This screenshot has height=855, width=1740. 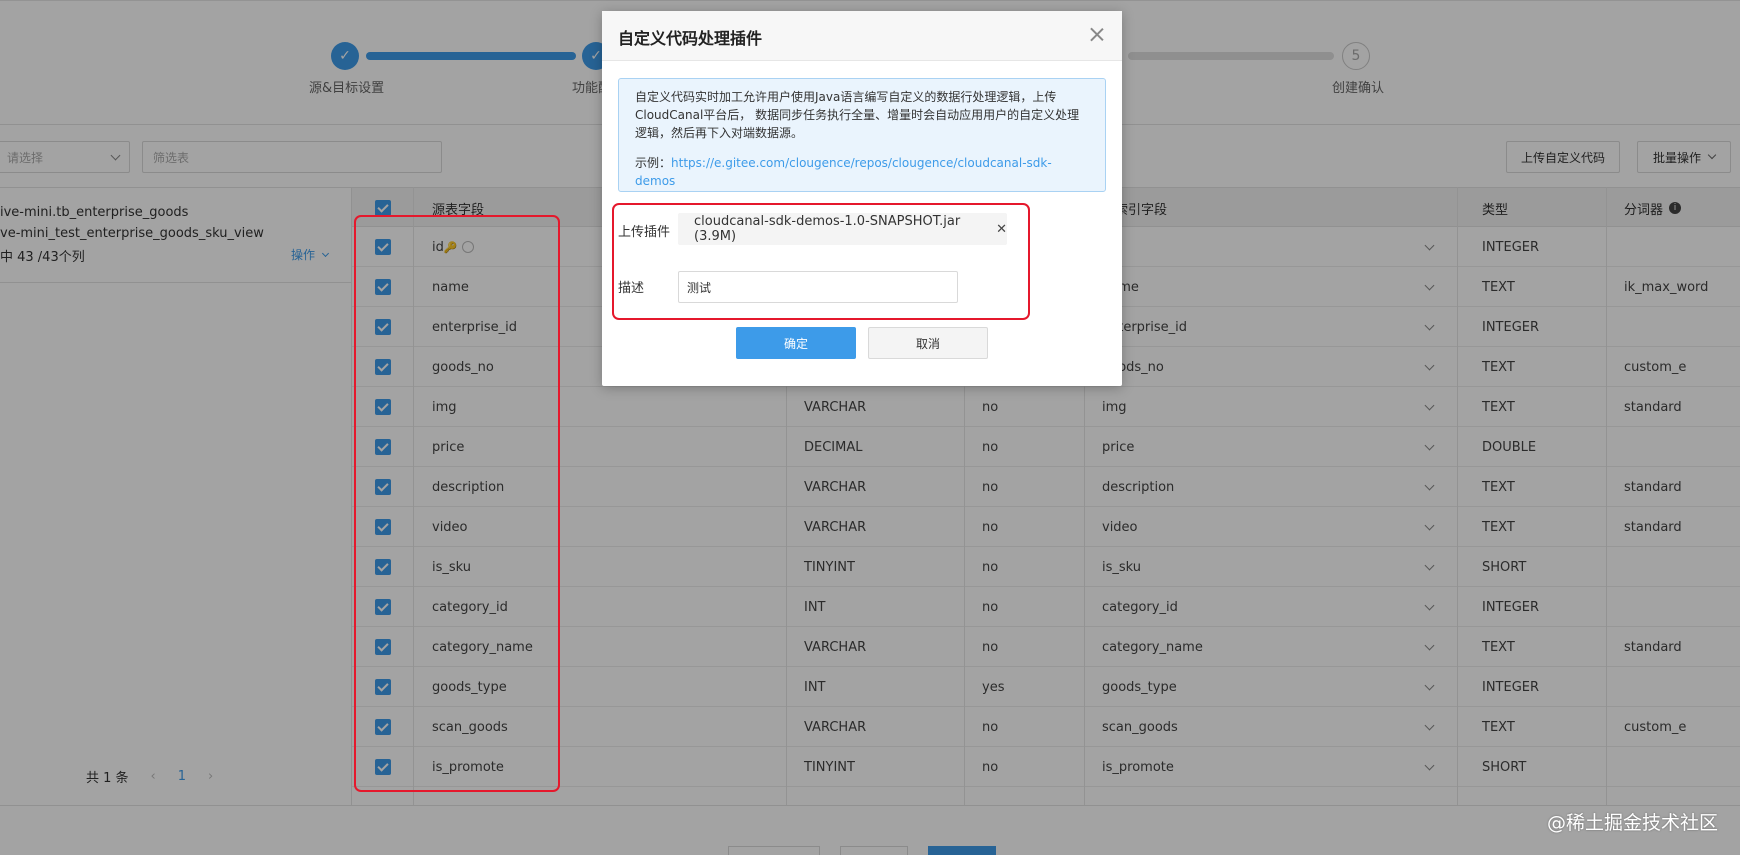 What do you see at coordinates (862, 36) in the screenshot?
I see `dialog-header: 自定义代码处理插件` at bounding box center [862, 36].